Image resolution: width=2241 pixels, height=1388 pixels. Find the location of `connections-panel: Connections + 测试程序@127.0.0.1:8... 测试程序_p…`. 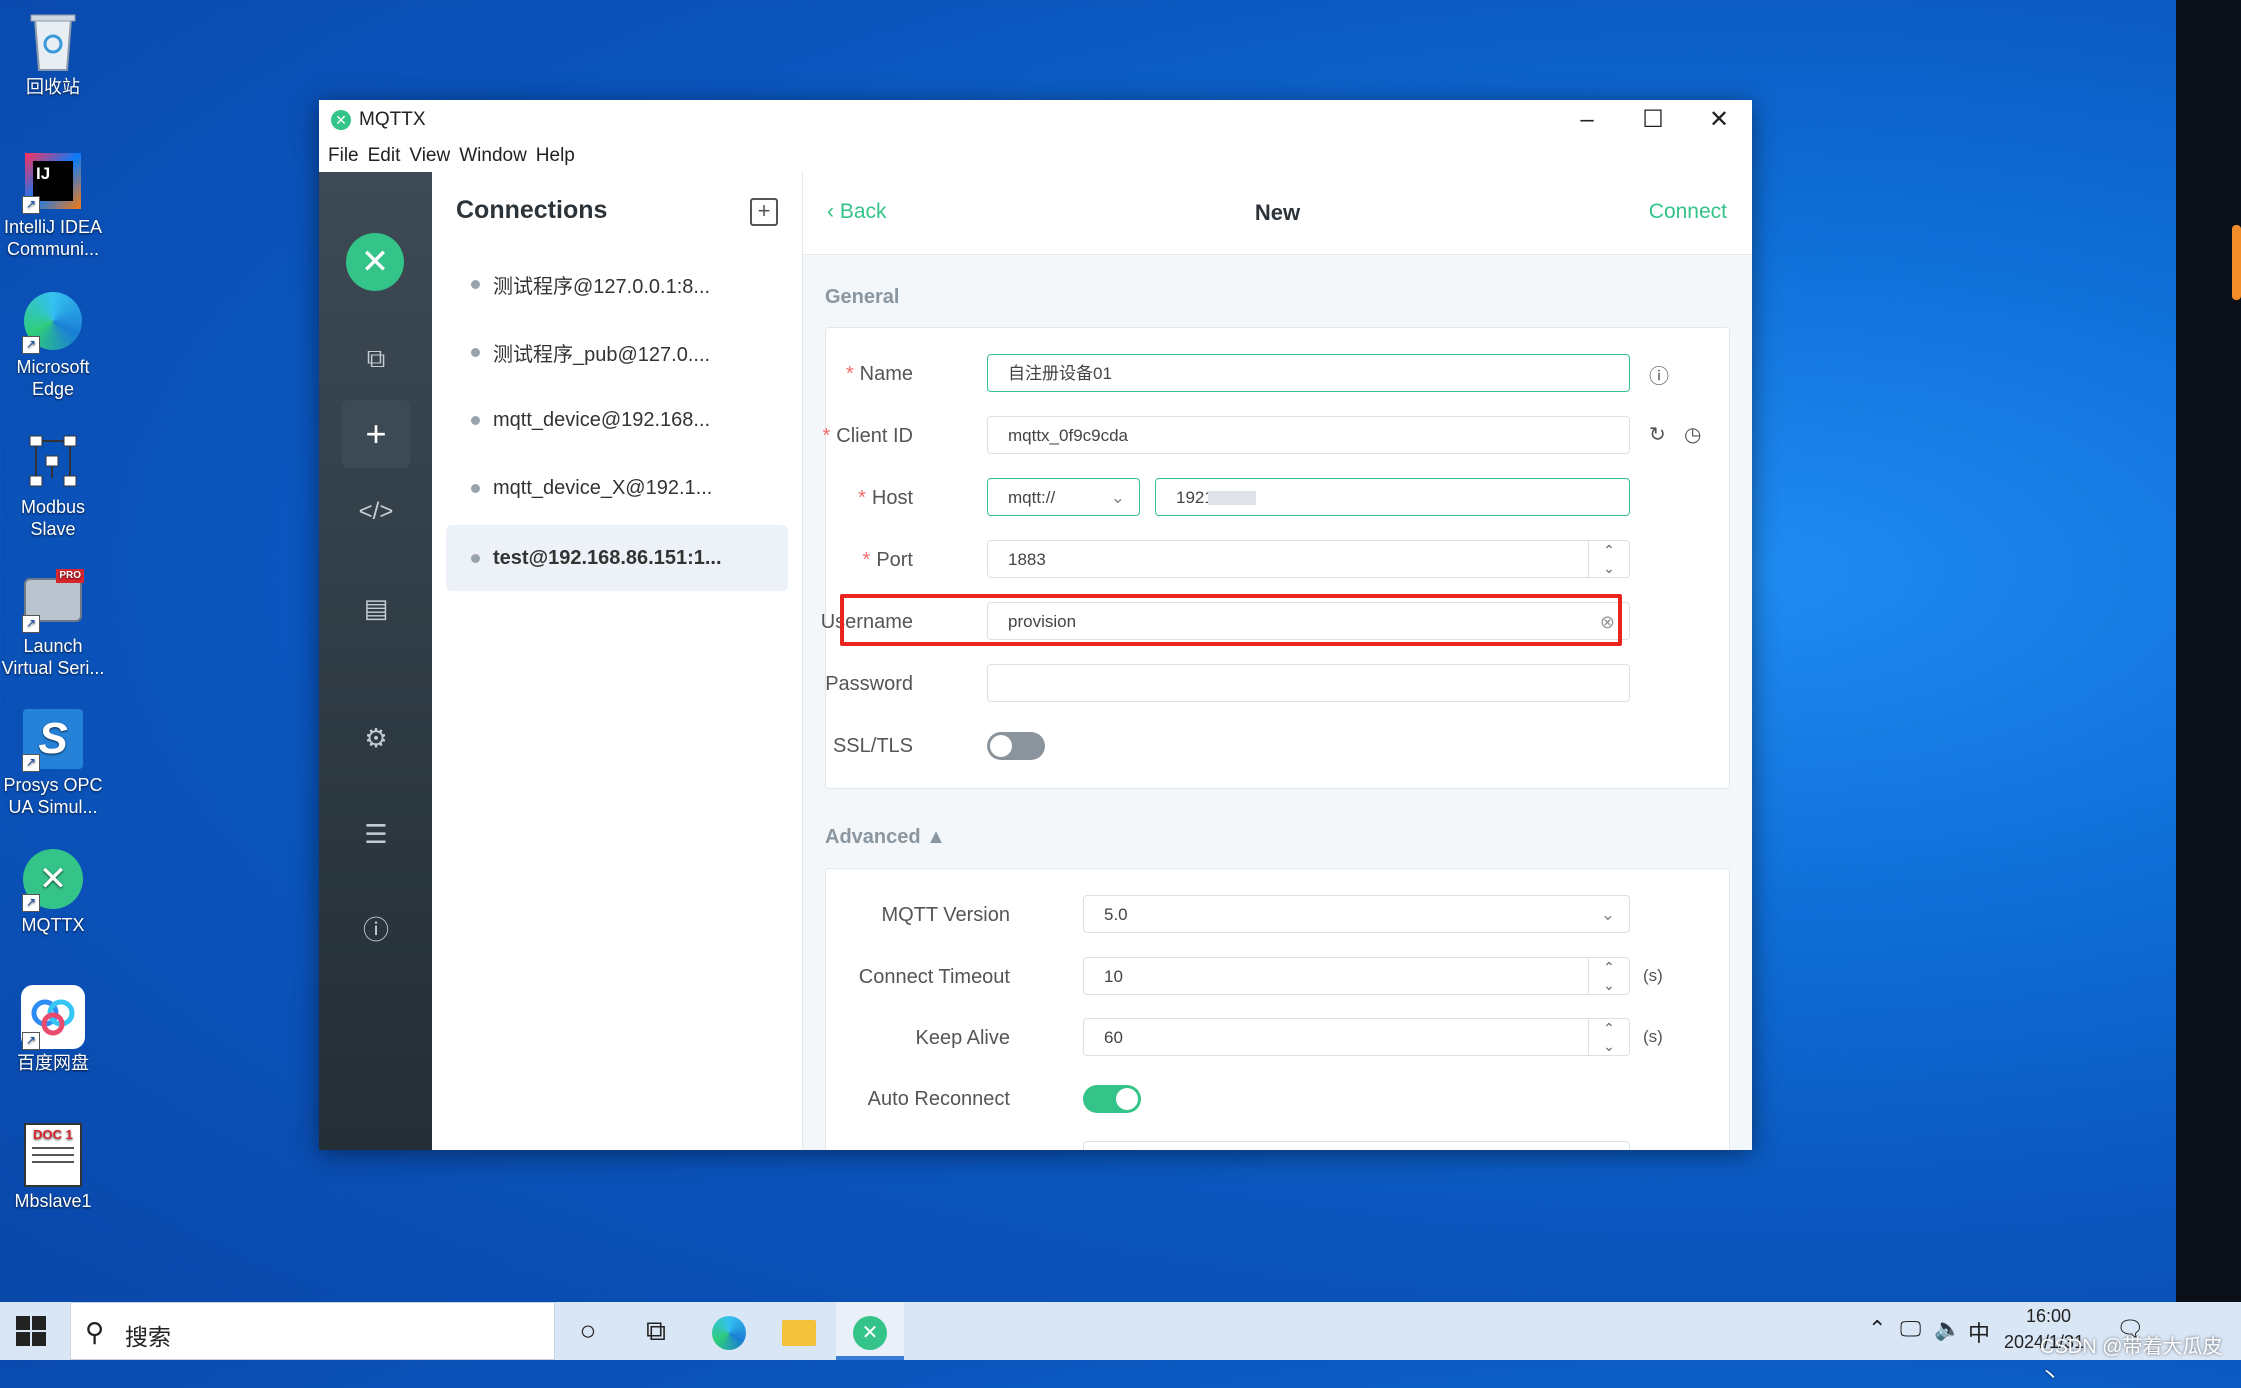

connections-panel: Connections + 测试程序@127.0.0.1:8... 测试程序_p… is located at coordinates (617, 661).